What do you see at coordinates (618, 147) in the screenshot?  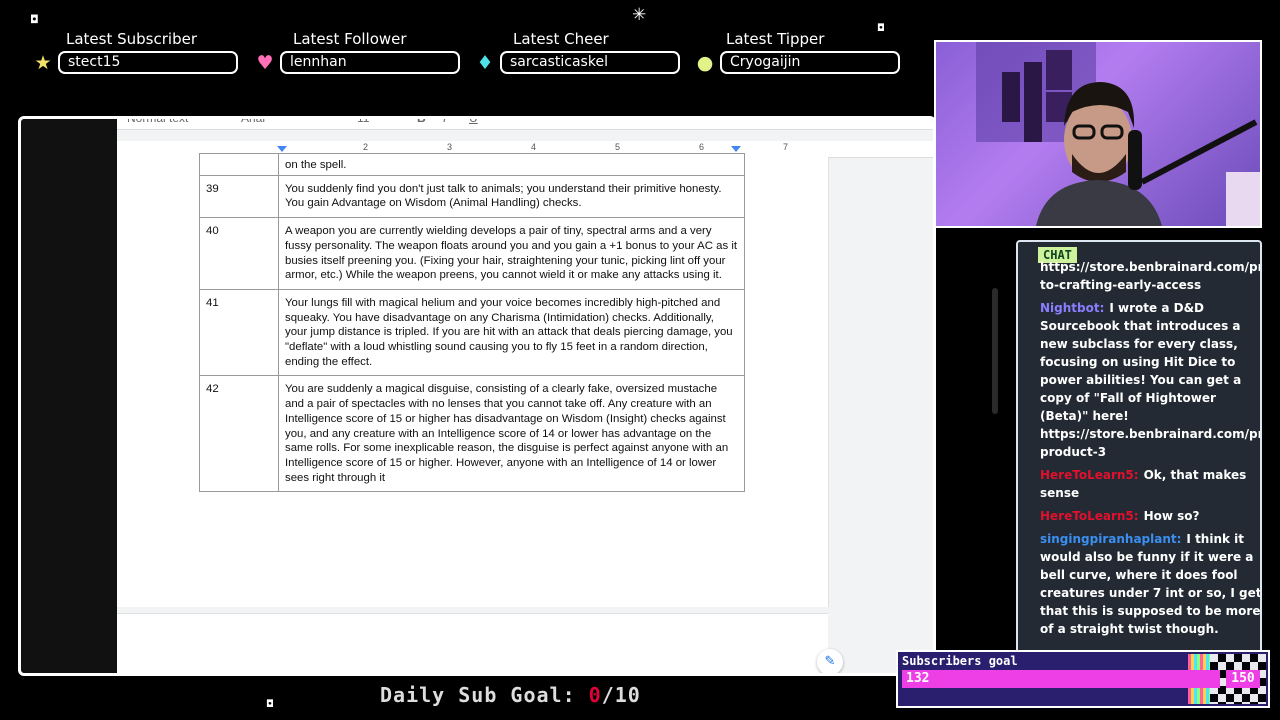 I see `ruler-number: 5` at bounding box center [618, 147].